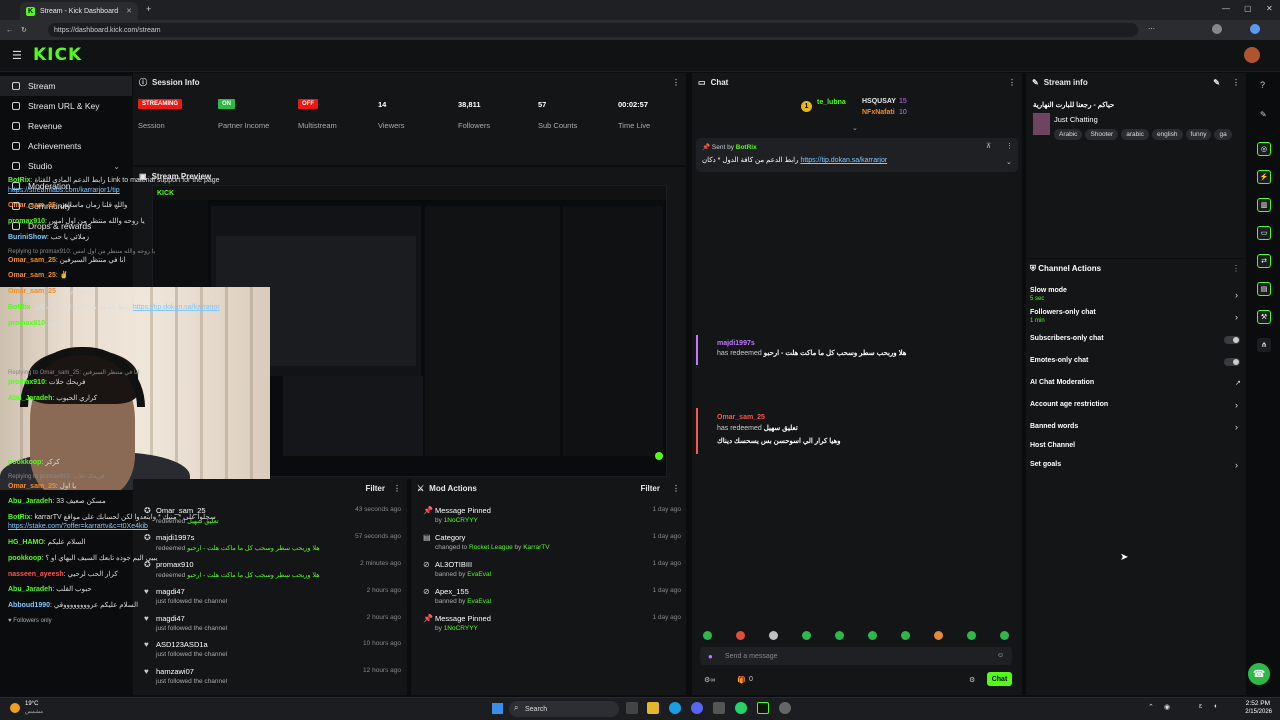  What do you see at coordinates (1262, 85) in the screenshot?
I see `help-icon: ?` at bounding box center [1262, 85].